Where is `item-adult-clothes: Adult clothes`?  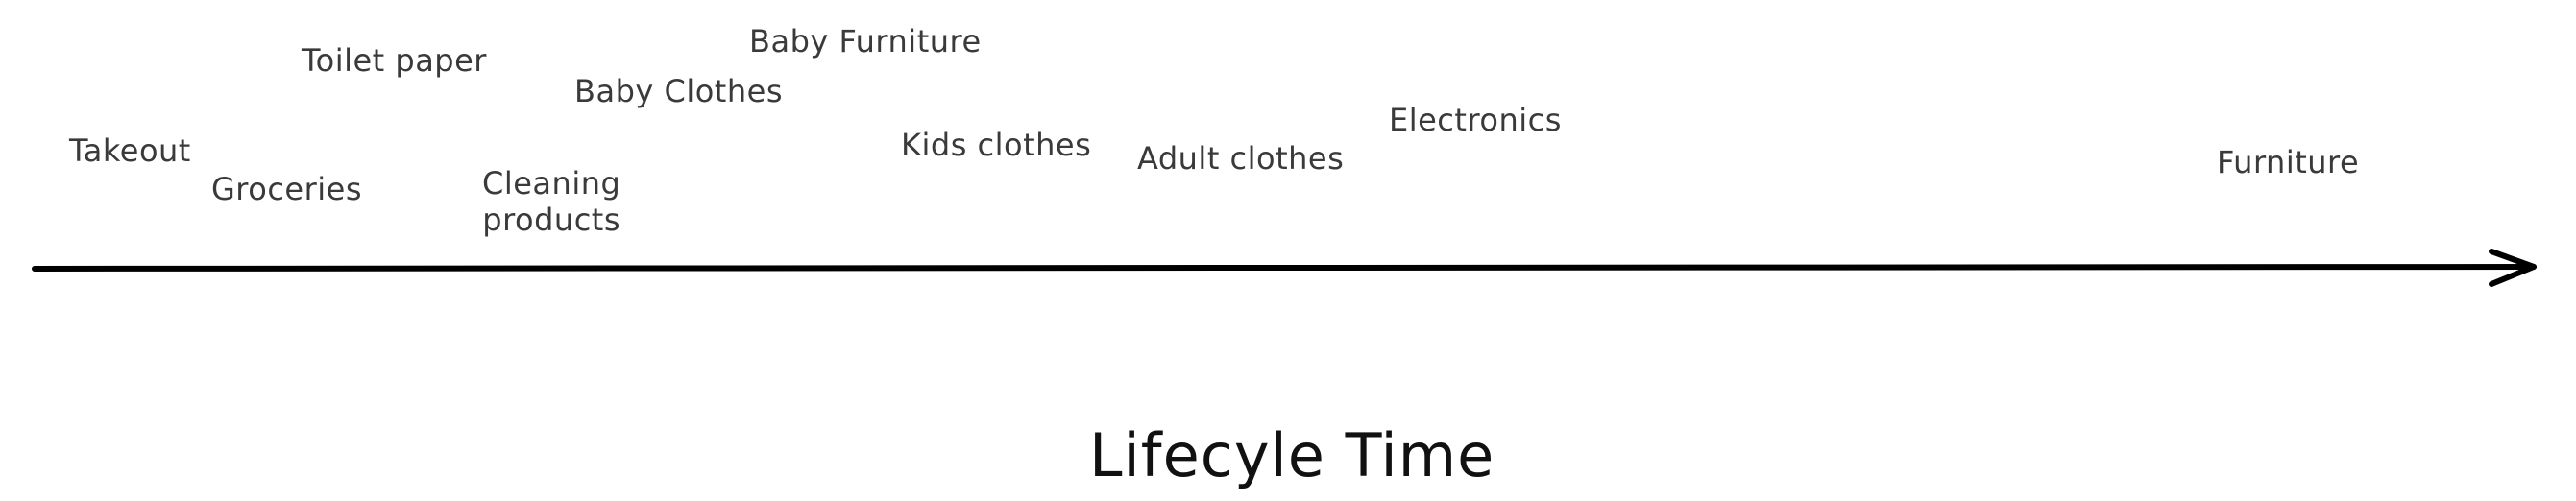 item-adult-clothes: Adult clothes is located at coordinates (1241, 158).